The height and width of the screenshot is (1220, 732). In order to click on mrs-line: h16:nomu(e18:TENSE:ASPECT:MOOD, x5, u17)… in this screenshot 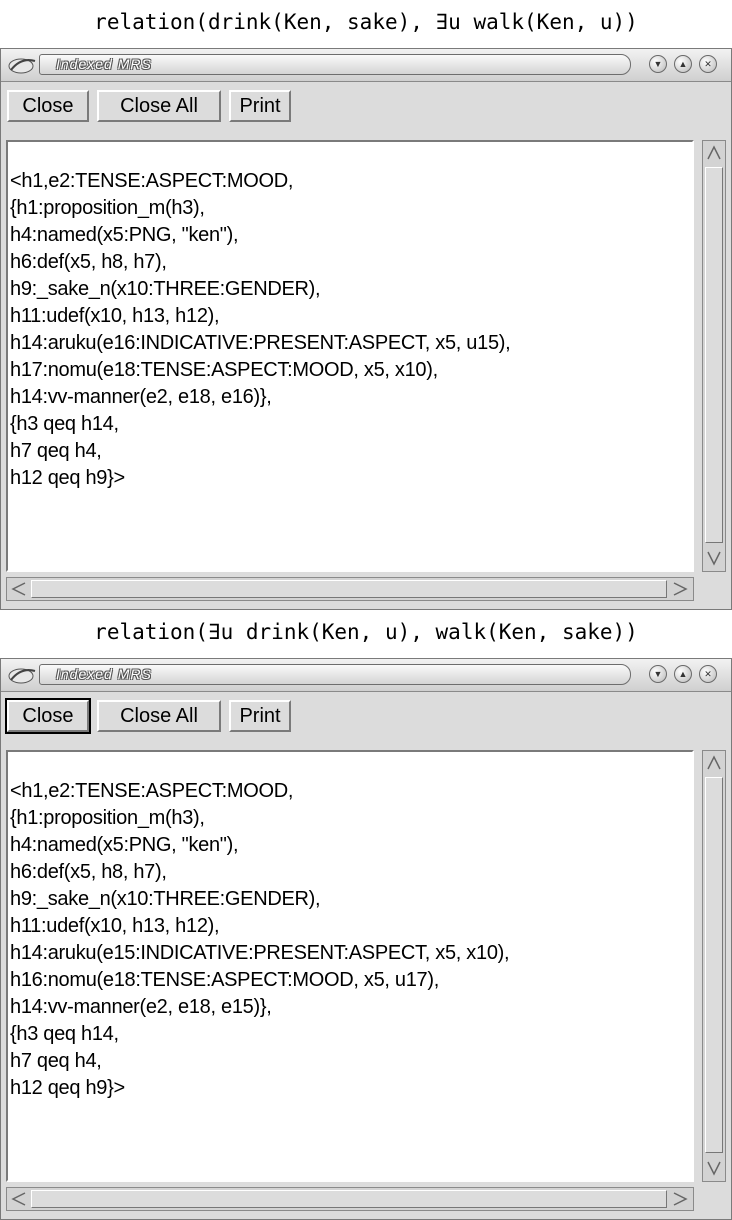, I will do `click(224, 980)`.